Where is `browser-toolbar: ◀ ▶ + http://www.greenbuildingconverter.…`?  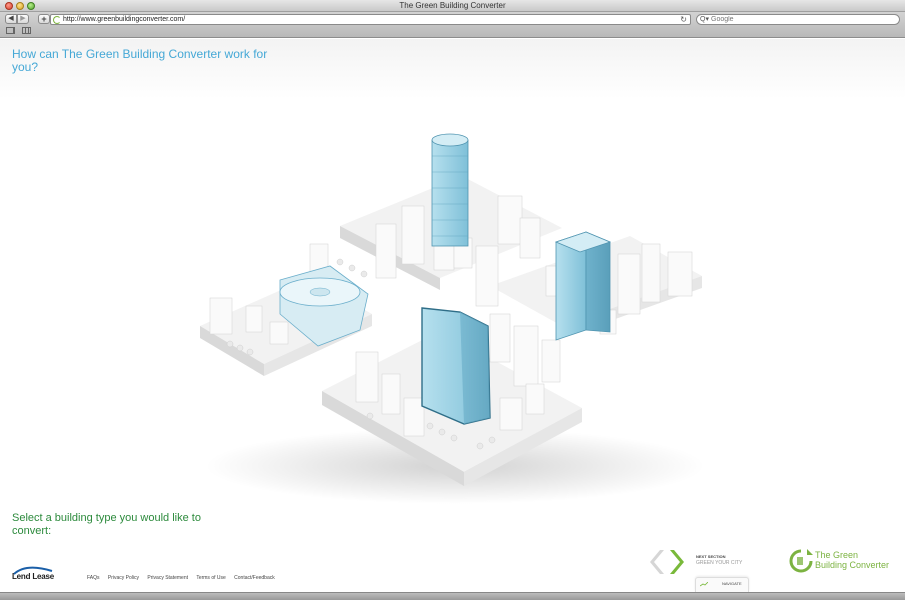 browser-toolbar: ◀ ▶ + http://www.greenbuildingconverter.… is located at coordinates (452, 25).